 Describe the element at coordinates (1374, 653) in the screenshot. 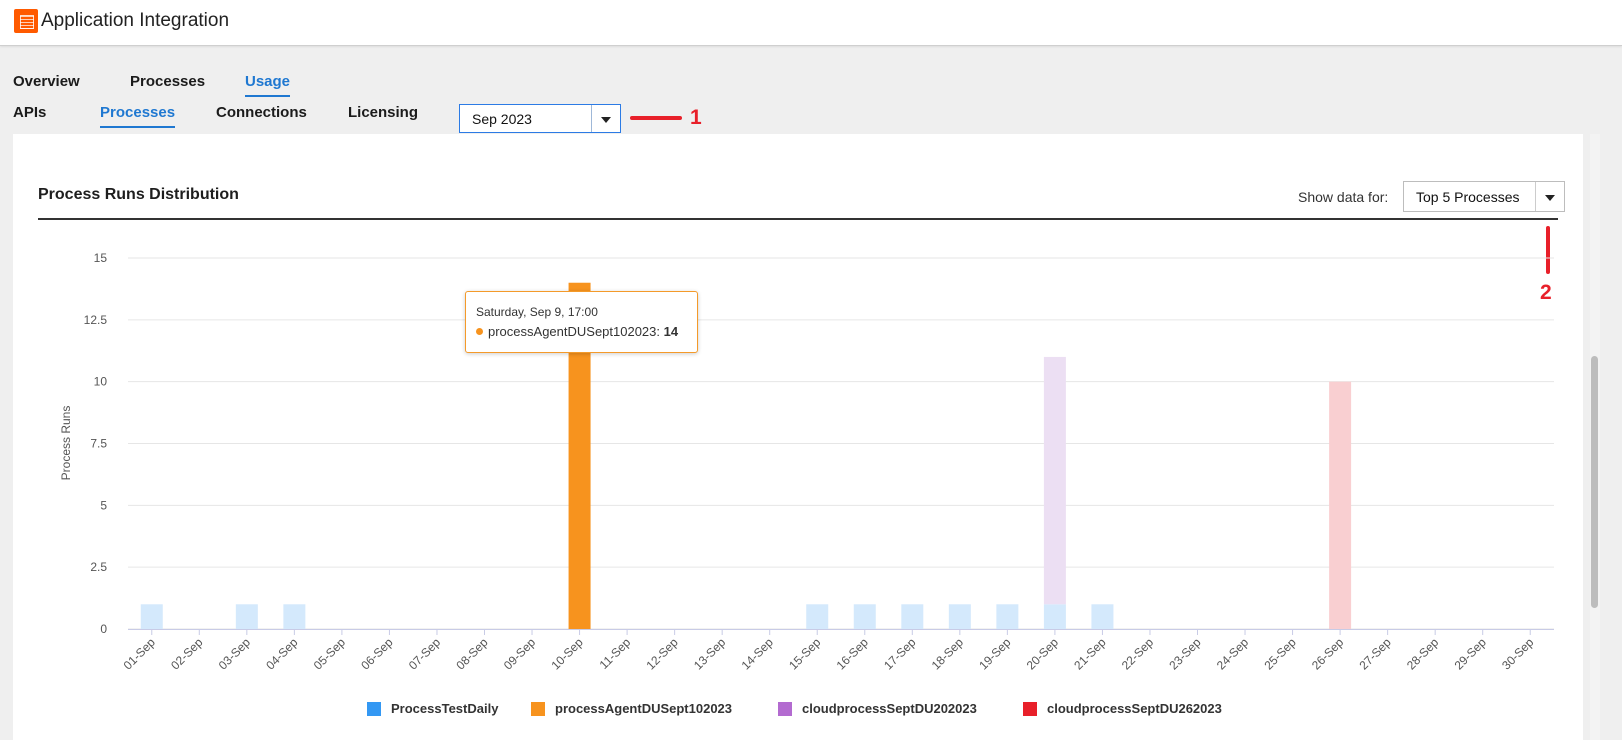

I see `x-tick-label: 27-Sep` at that location.